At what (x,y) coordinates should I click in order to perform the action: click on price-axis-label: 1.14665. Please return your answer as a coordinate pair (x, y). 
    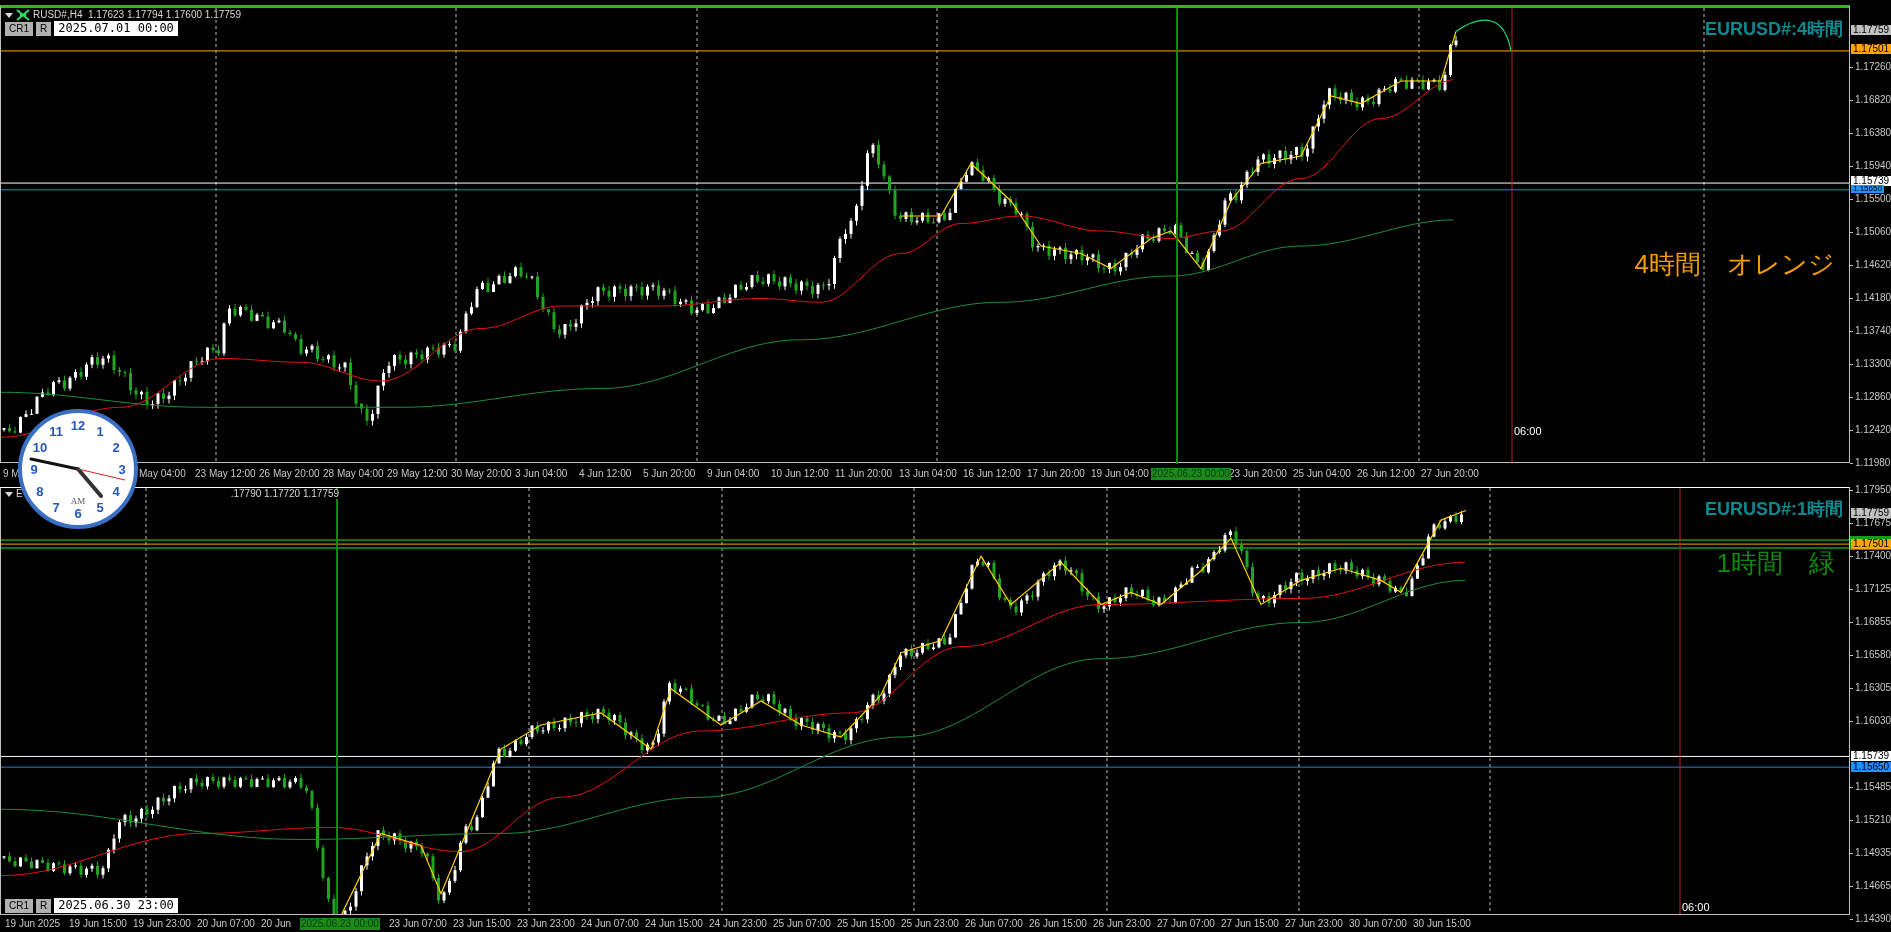
    Looking at the image, I should click on (1873, 885).